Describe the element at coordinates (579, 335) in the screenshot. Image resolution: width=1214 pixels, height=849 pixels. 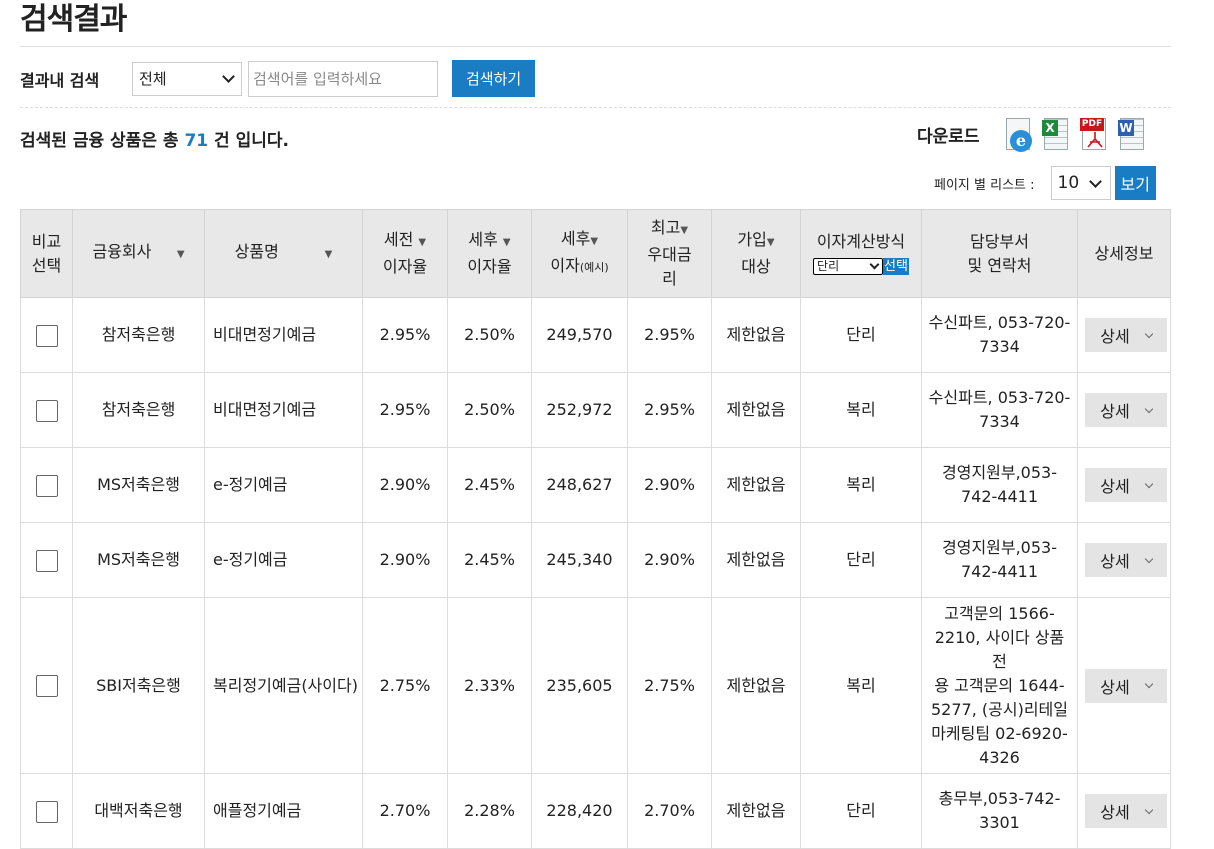
I see `interest-cell: 249,570` at that location.